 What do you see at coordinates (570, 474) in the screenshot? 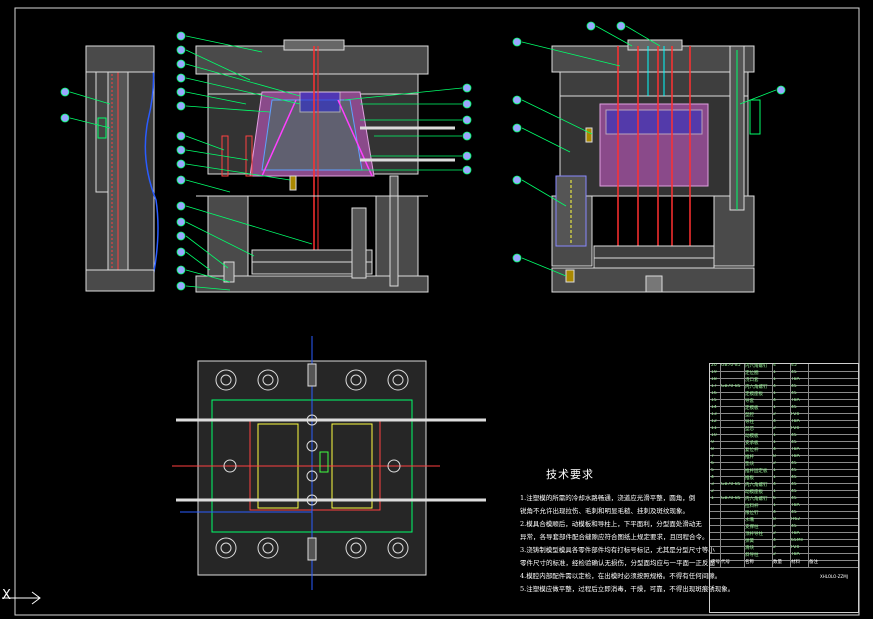
I see `requirements-title: 技术要求` at bounding box center [570, 474].